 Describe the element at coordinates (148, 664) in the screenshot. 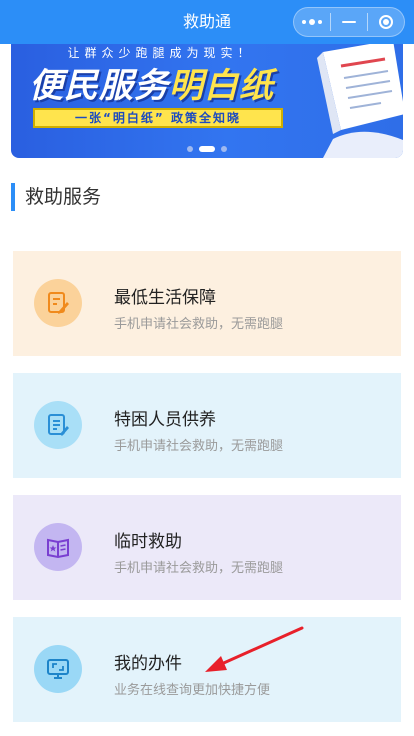

I see `service-title: 我的办件` at that location.